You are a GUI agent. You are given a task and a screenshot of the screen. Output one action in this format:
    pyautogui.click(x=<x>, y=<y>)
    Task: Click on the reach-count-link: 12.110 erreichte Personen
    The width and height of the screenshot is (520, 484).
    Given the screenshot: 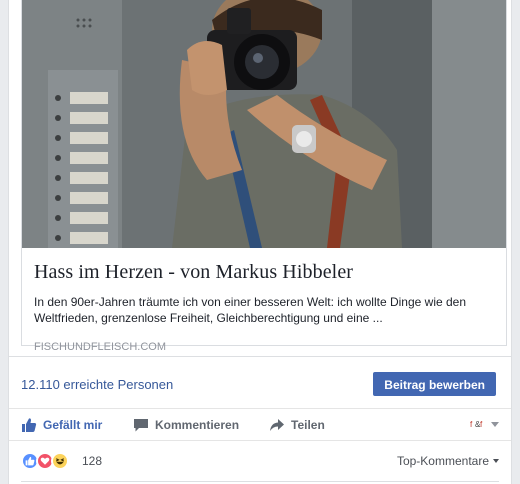 What is the action you would take?
    pyautogui.click(x=97, y=384)
    